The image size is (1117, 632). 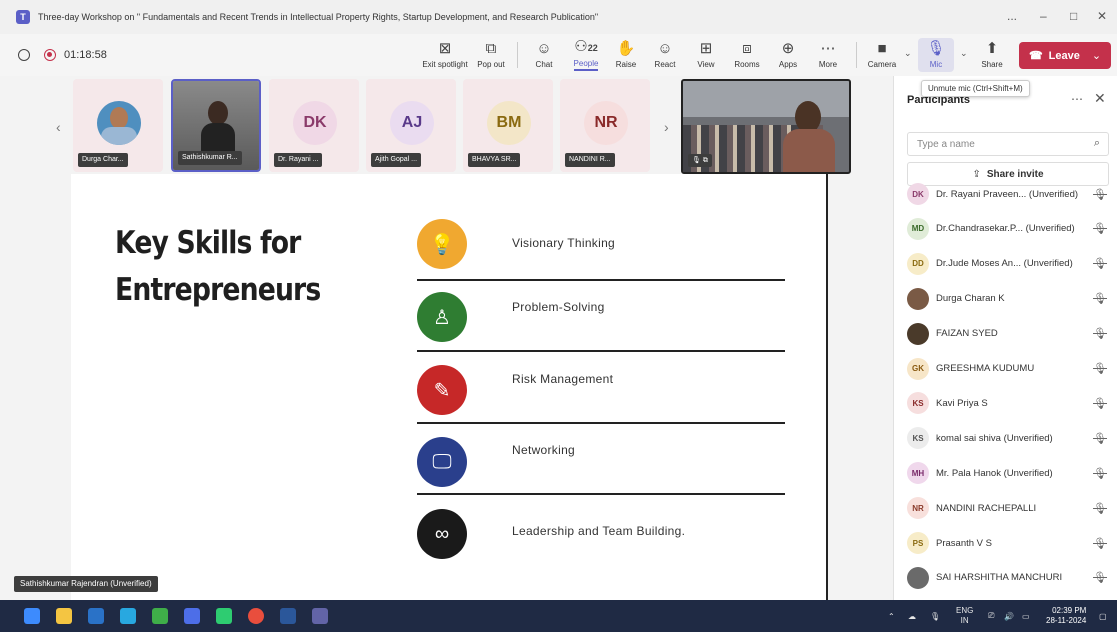 What do you see at coordinates (491, 48) in the screenshot?
I see `pop-out-icon: ⧉` at bounding box center [491, 48].